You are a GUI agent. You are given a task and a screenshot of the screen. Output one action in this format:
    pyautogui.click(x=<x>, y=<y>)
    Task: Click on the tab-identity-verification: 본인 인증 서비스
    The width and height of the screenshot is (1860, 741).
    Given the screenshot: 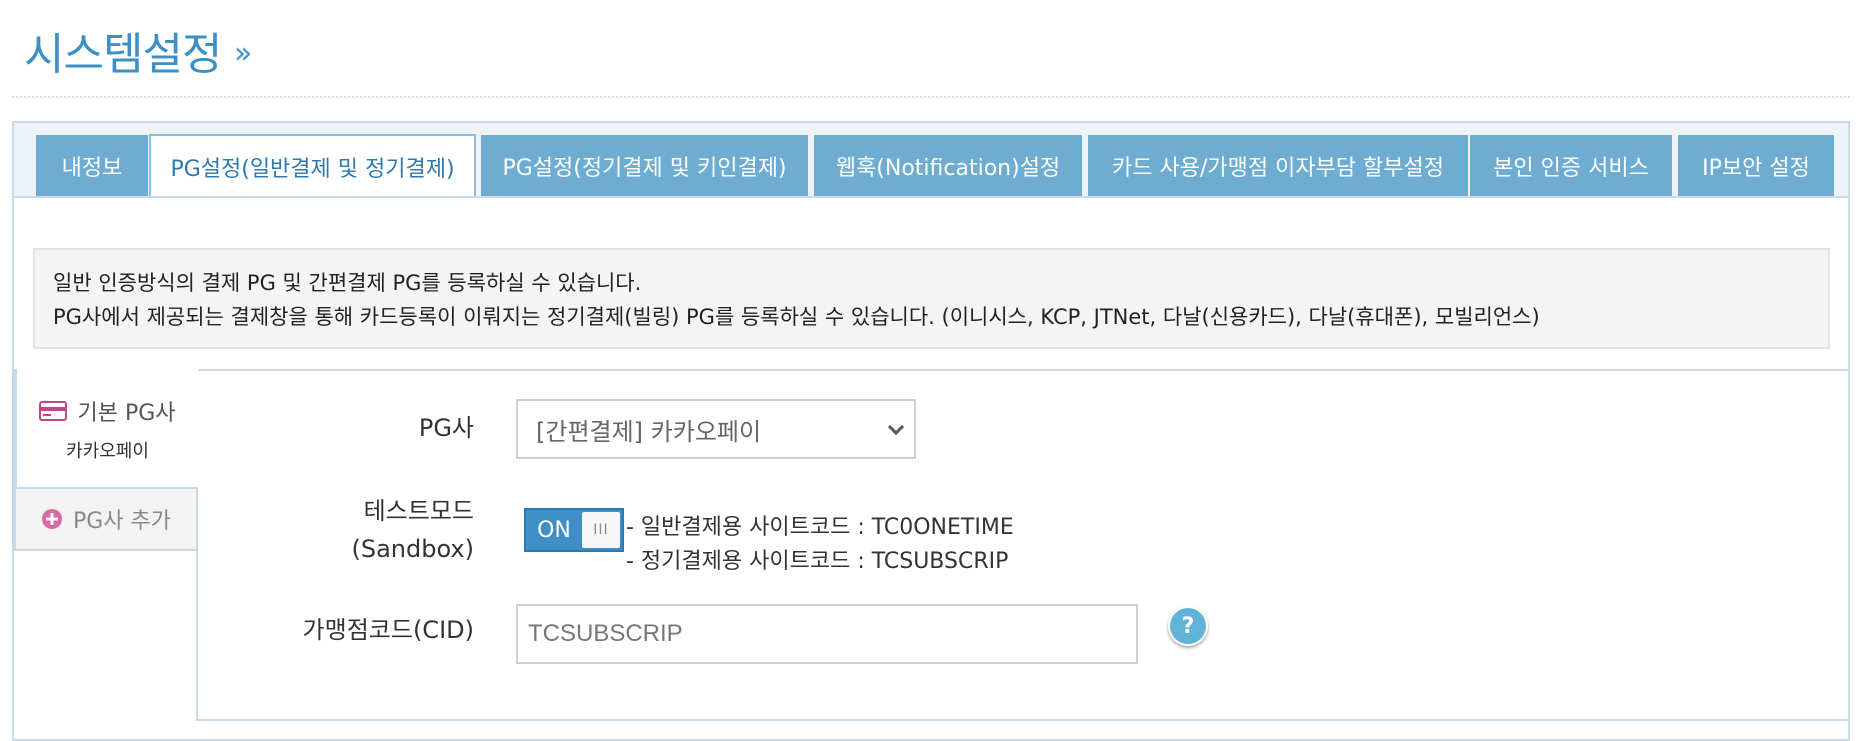 What is the action you would take?
    pyautogui.click(x=1571, y=166)
    